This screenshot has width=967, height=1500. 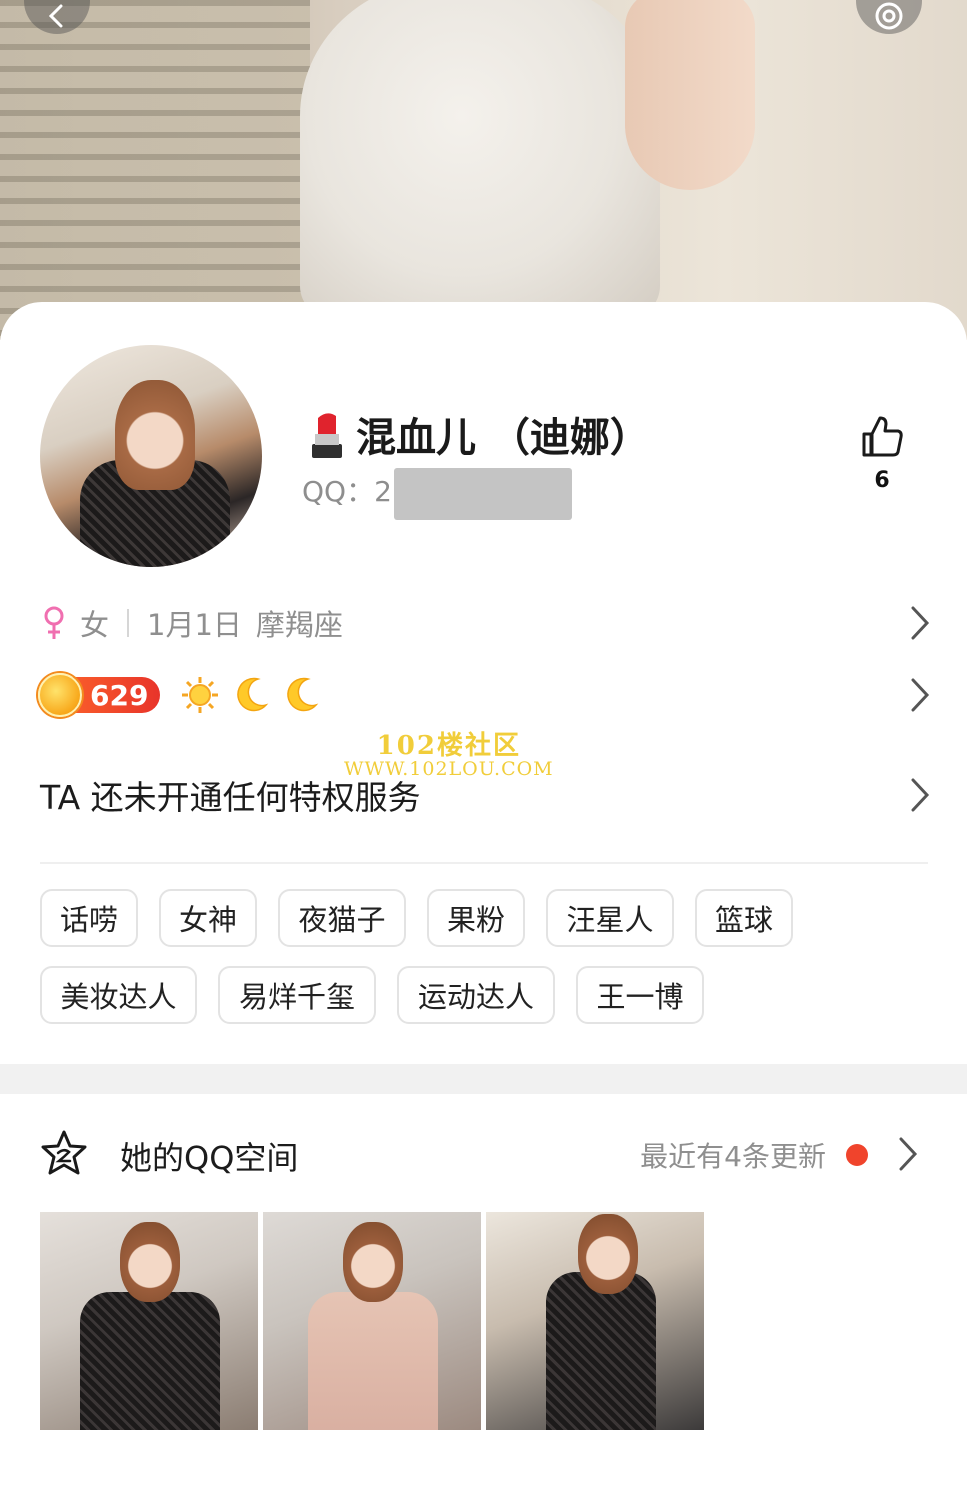 What do you see at coordinates (54, 622) in the screenshot?
I see `female-icon` at bounding box center [54, 622].